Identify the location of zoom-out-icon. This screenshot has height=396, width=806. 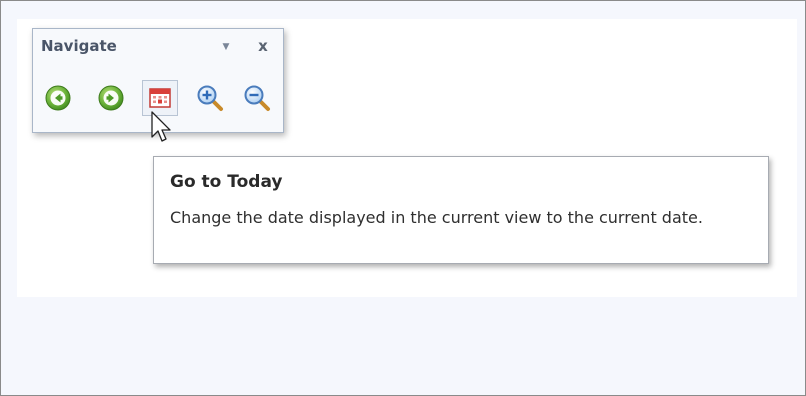
(257, 98).